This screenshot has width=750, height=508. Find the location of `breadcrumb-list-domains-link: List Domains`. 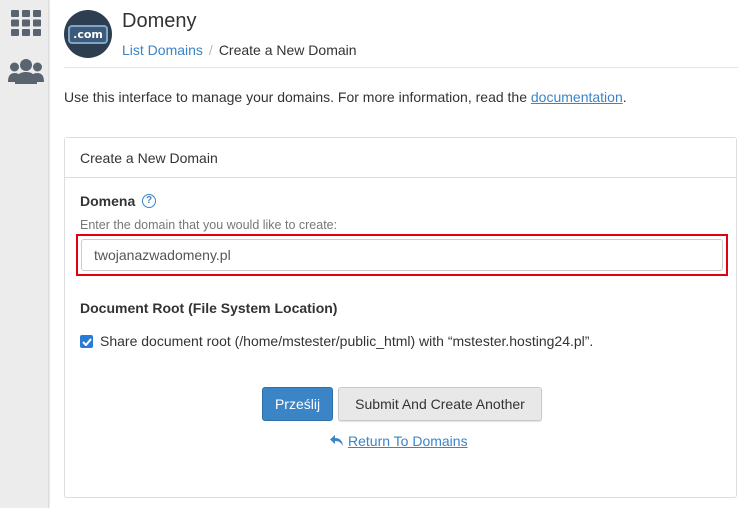

breadcrumb-list-domains-link: List Domains is located at coordinates (162, 50).